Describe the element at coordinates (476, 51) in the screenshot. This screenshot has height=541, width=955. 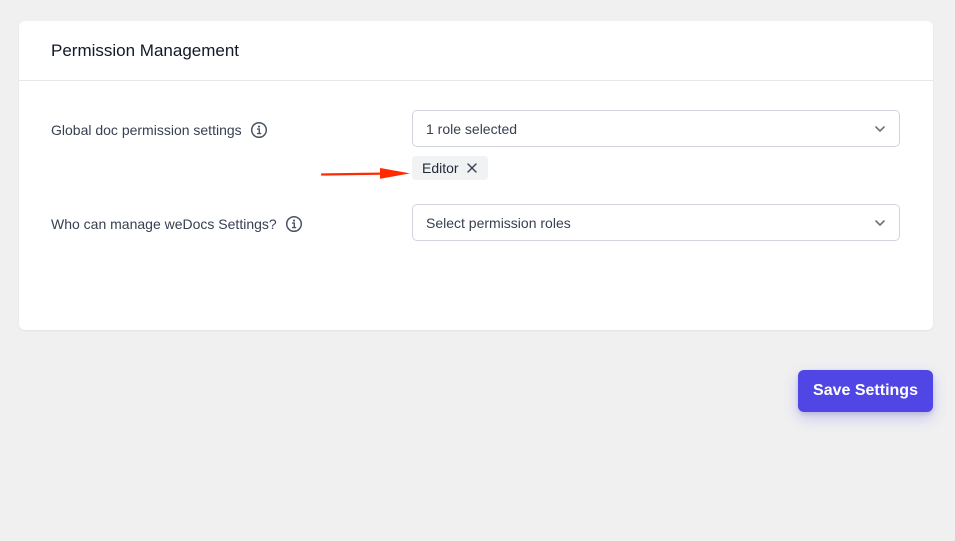
I see `panel-header: Permission Management` at that location.